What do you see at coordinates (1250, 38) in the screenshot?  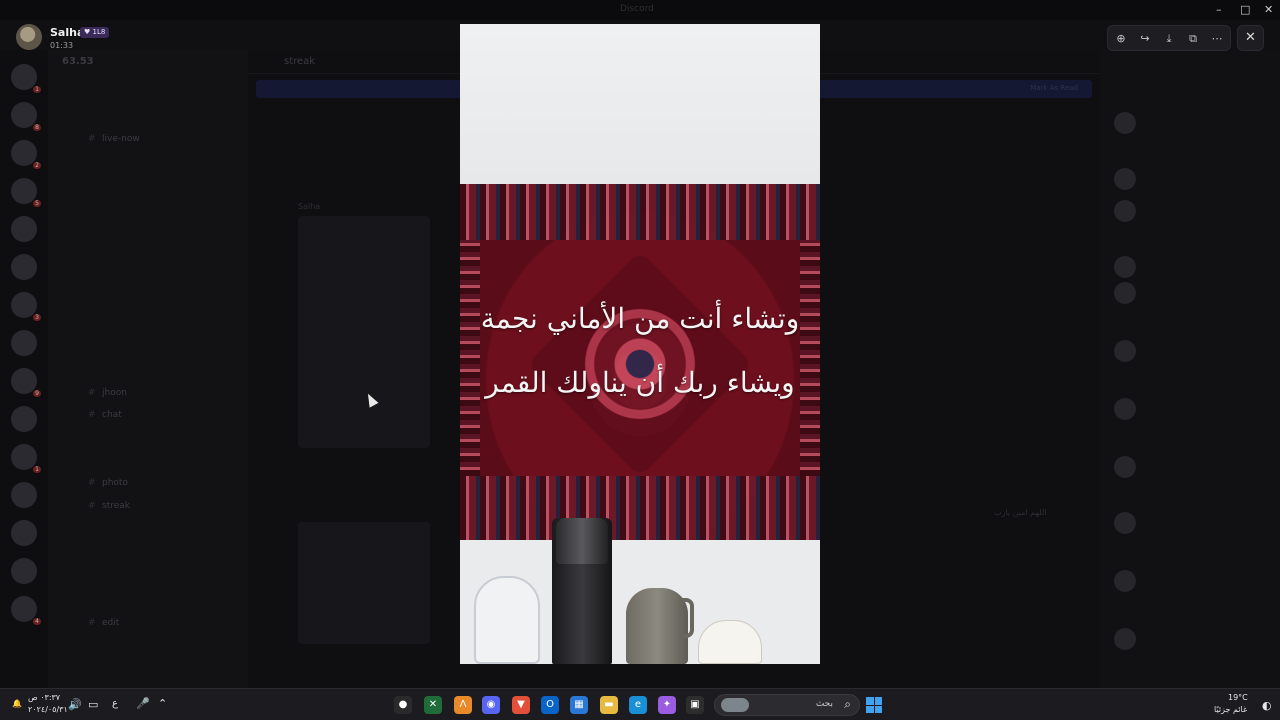 I see `close-icon: ✕` at bounding box center [1250, 38].